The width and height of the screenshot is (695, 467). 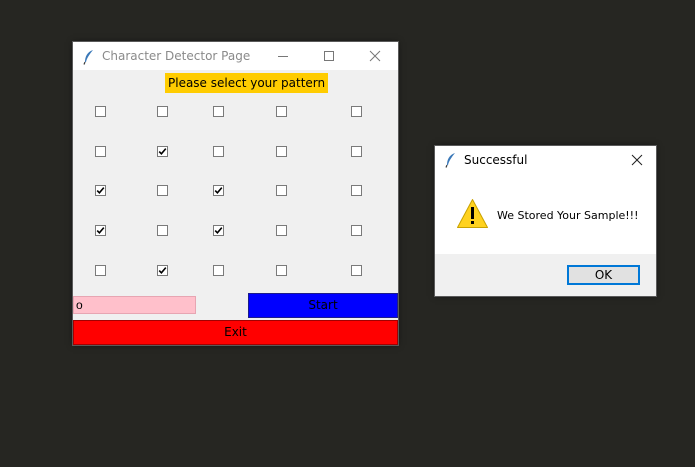 What do you see at coordinates (247, 83) in the screenshot?
I see `pattern-prompt: Please select your pattern` at bounding box center [247, 83].